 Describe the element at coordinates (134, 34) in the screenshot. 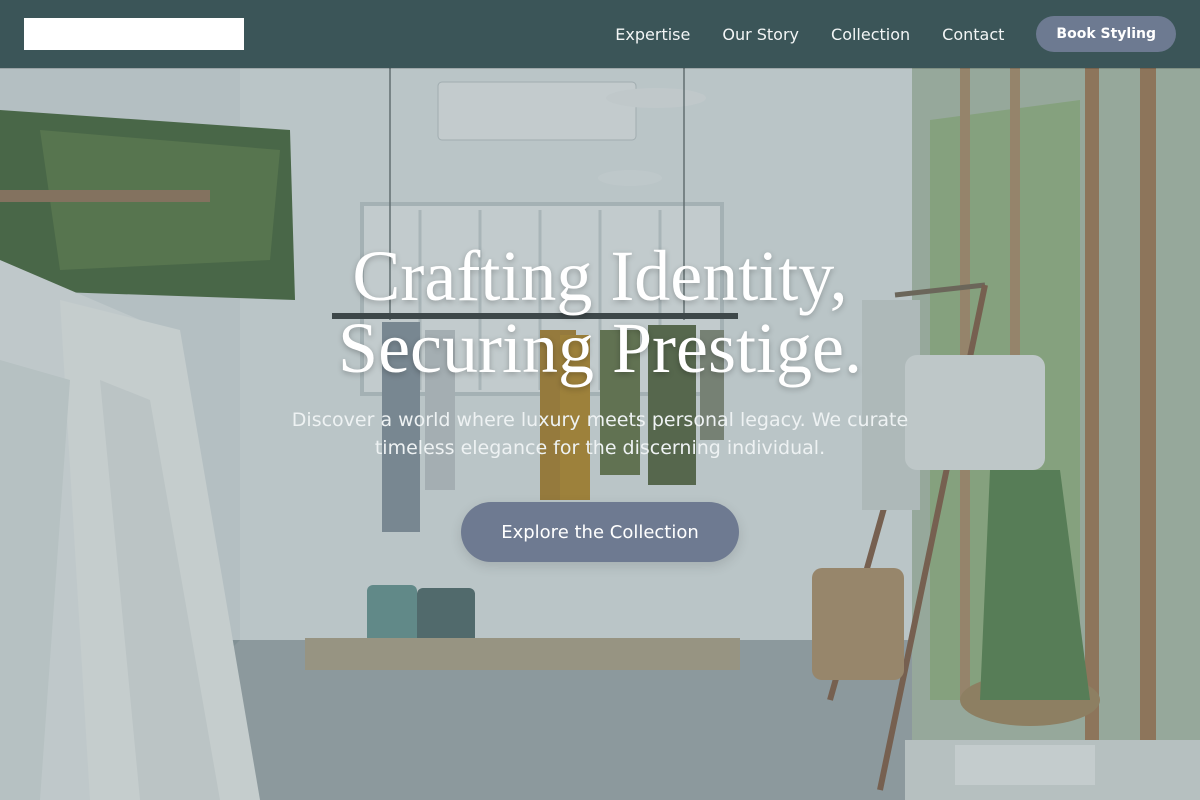

I see `logo-placeholder` at that location.